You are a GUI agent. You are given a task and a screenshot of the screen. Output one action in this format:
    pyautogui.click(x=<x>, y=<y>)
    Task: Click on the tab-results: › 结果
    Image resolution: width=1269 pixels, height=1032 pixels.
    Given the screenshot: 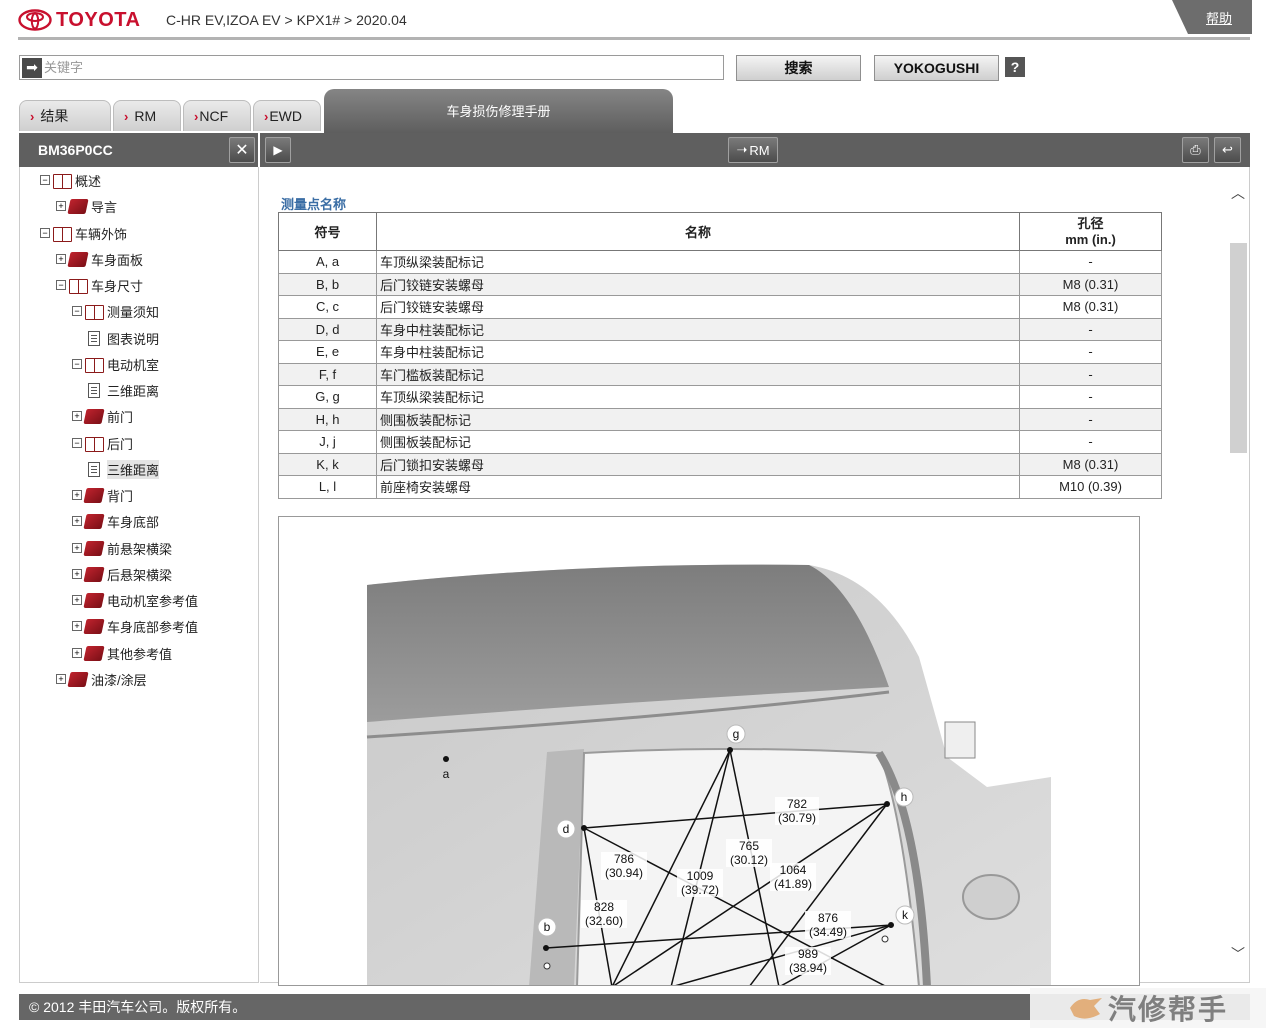 What is the action you would take?
    pyautogui.click(x=65, y=115)
    